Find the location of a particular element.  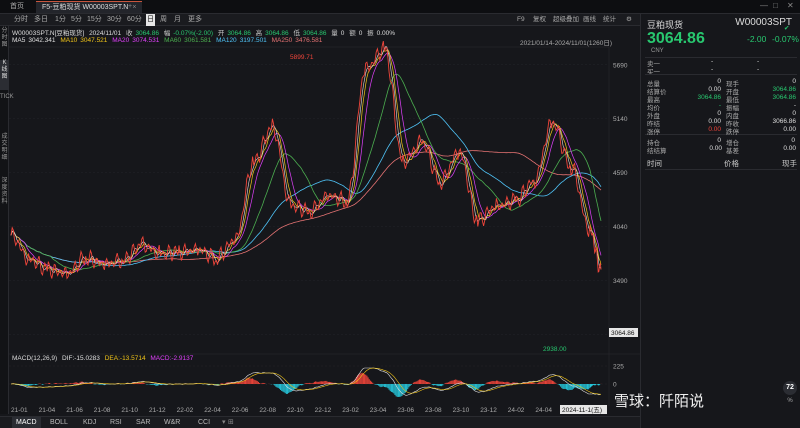

period-1min: 1分 is located at coordinates (60, 20).